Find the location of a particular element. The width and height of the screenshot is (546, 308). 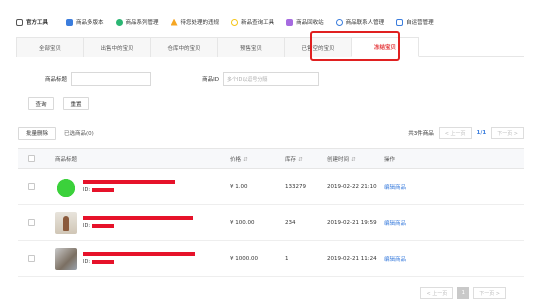

bottom-pager: < 上一页 1 下一页 > is located at coordinates (463, 293).